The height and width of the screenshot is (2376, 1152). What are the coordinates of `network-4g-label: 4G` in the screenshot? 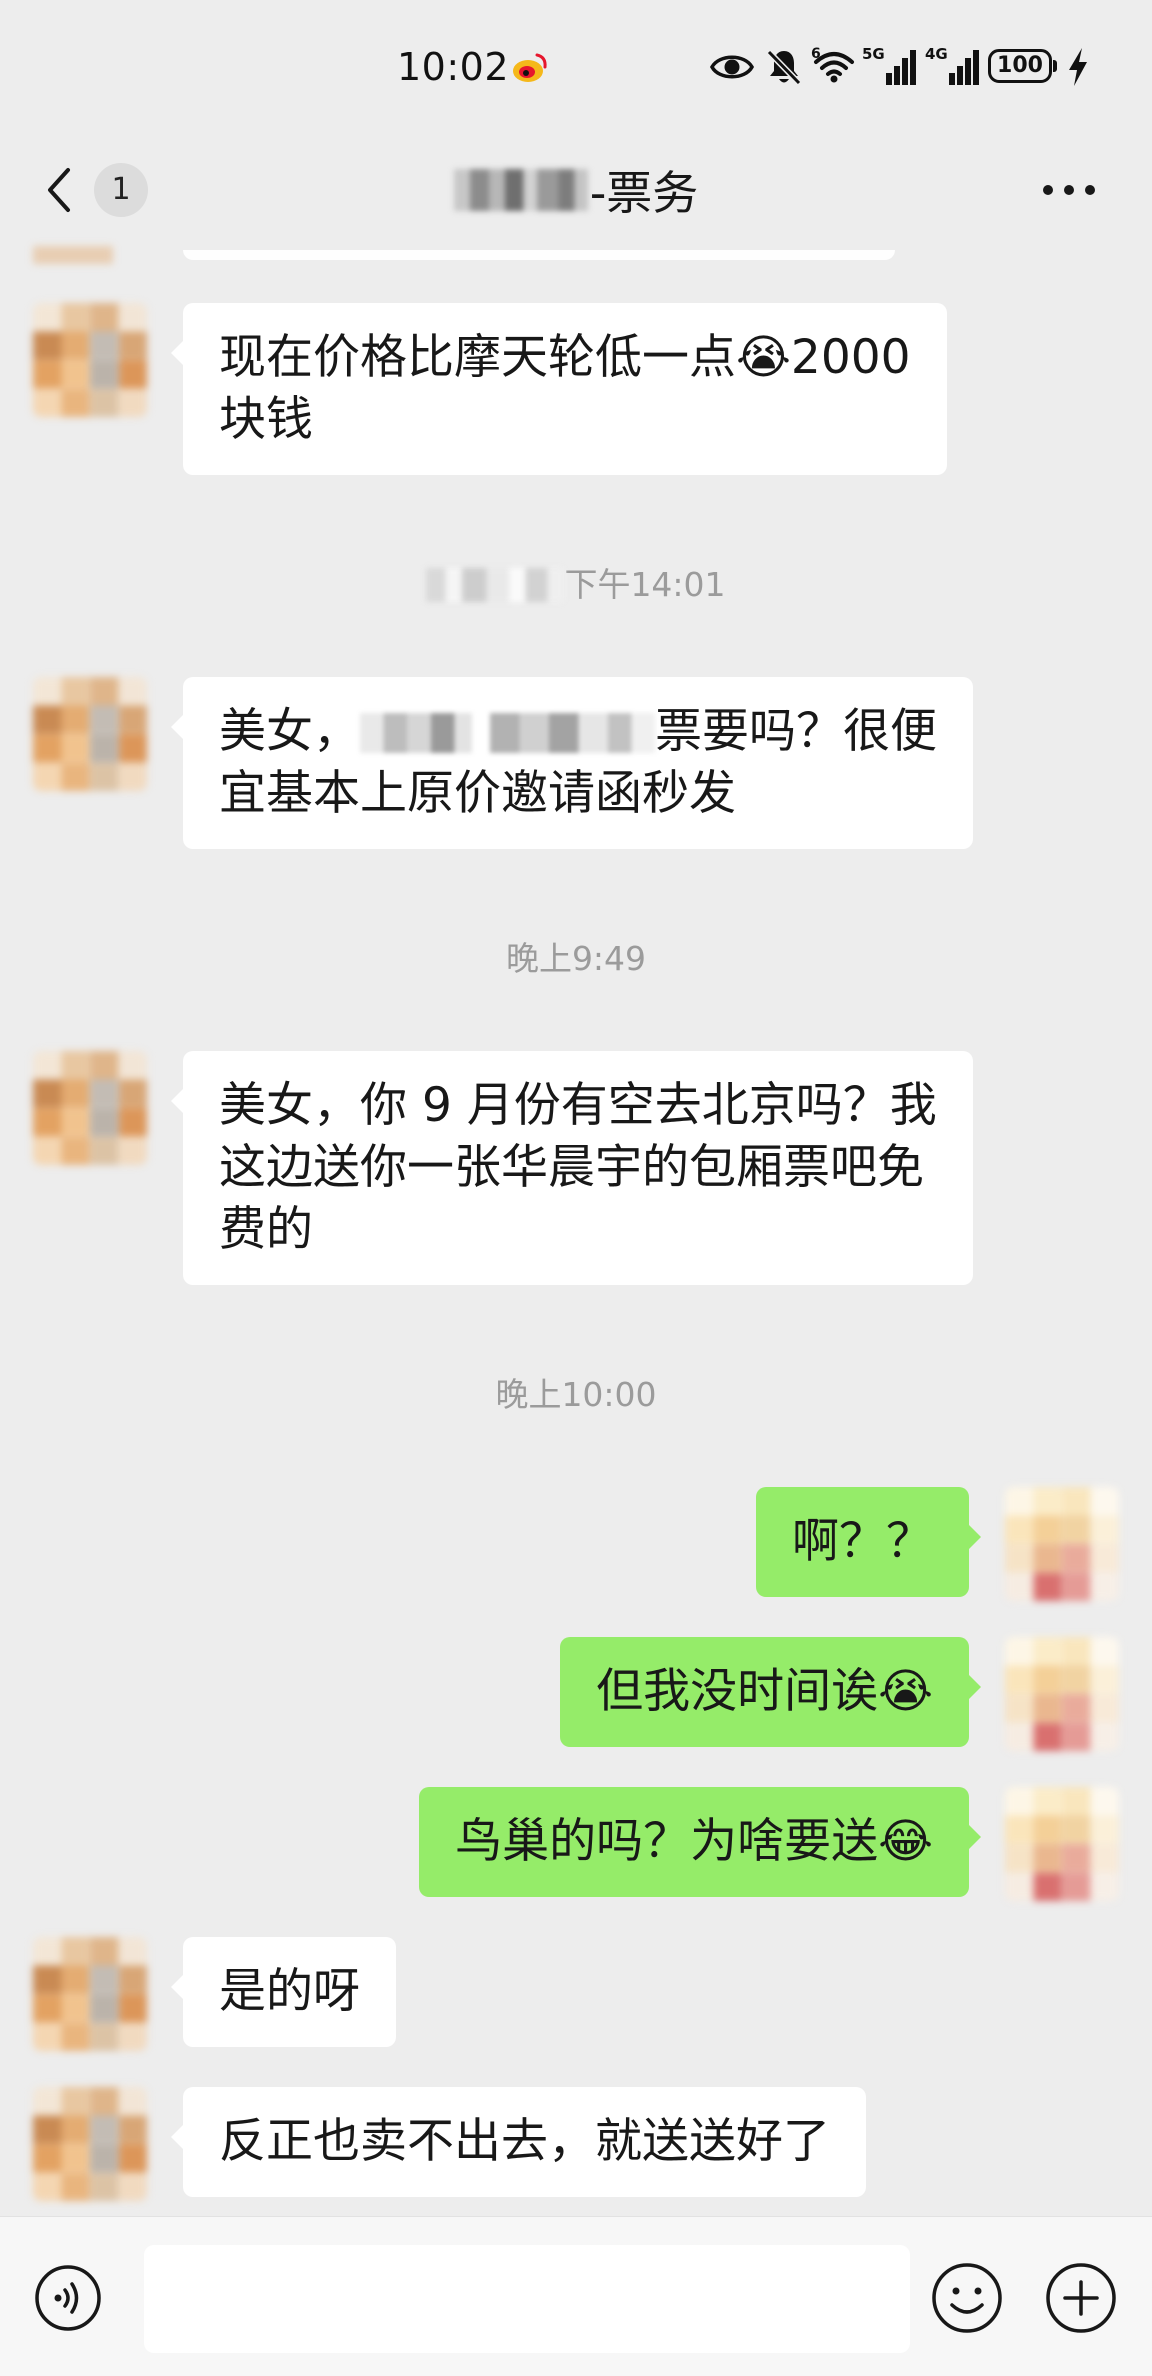 It's located at (936, 54).